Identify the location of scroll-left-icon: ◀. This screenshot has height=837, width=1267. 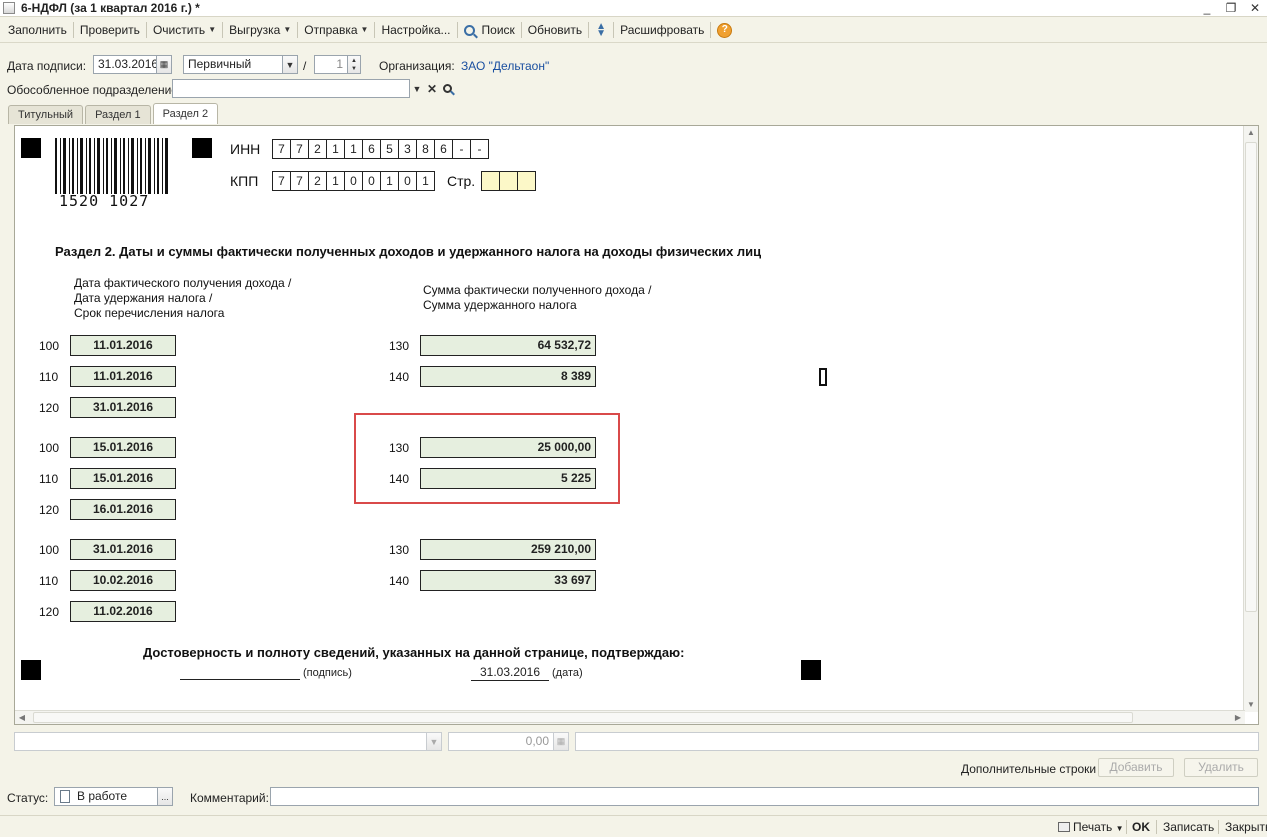
(22, 717).